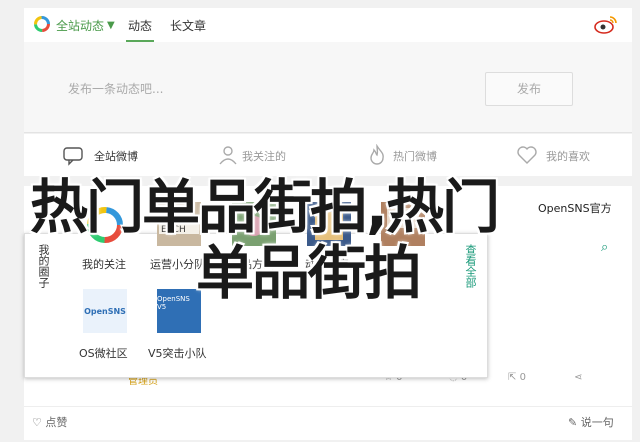 This screenshot has height=442, width=640. Describe the element at coordinates (527, 155) in the screenshot. I see `heart-icon` at that location.